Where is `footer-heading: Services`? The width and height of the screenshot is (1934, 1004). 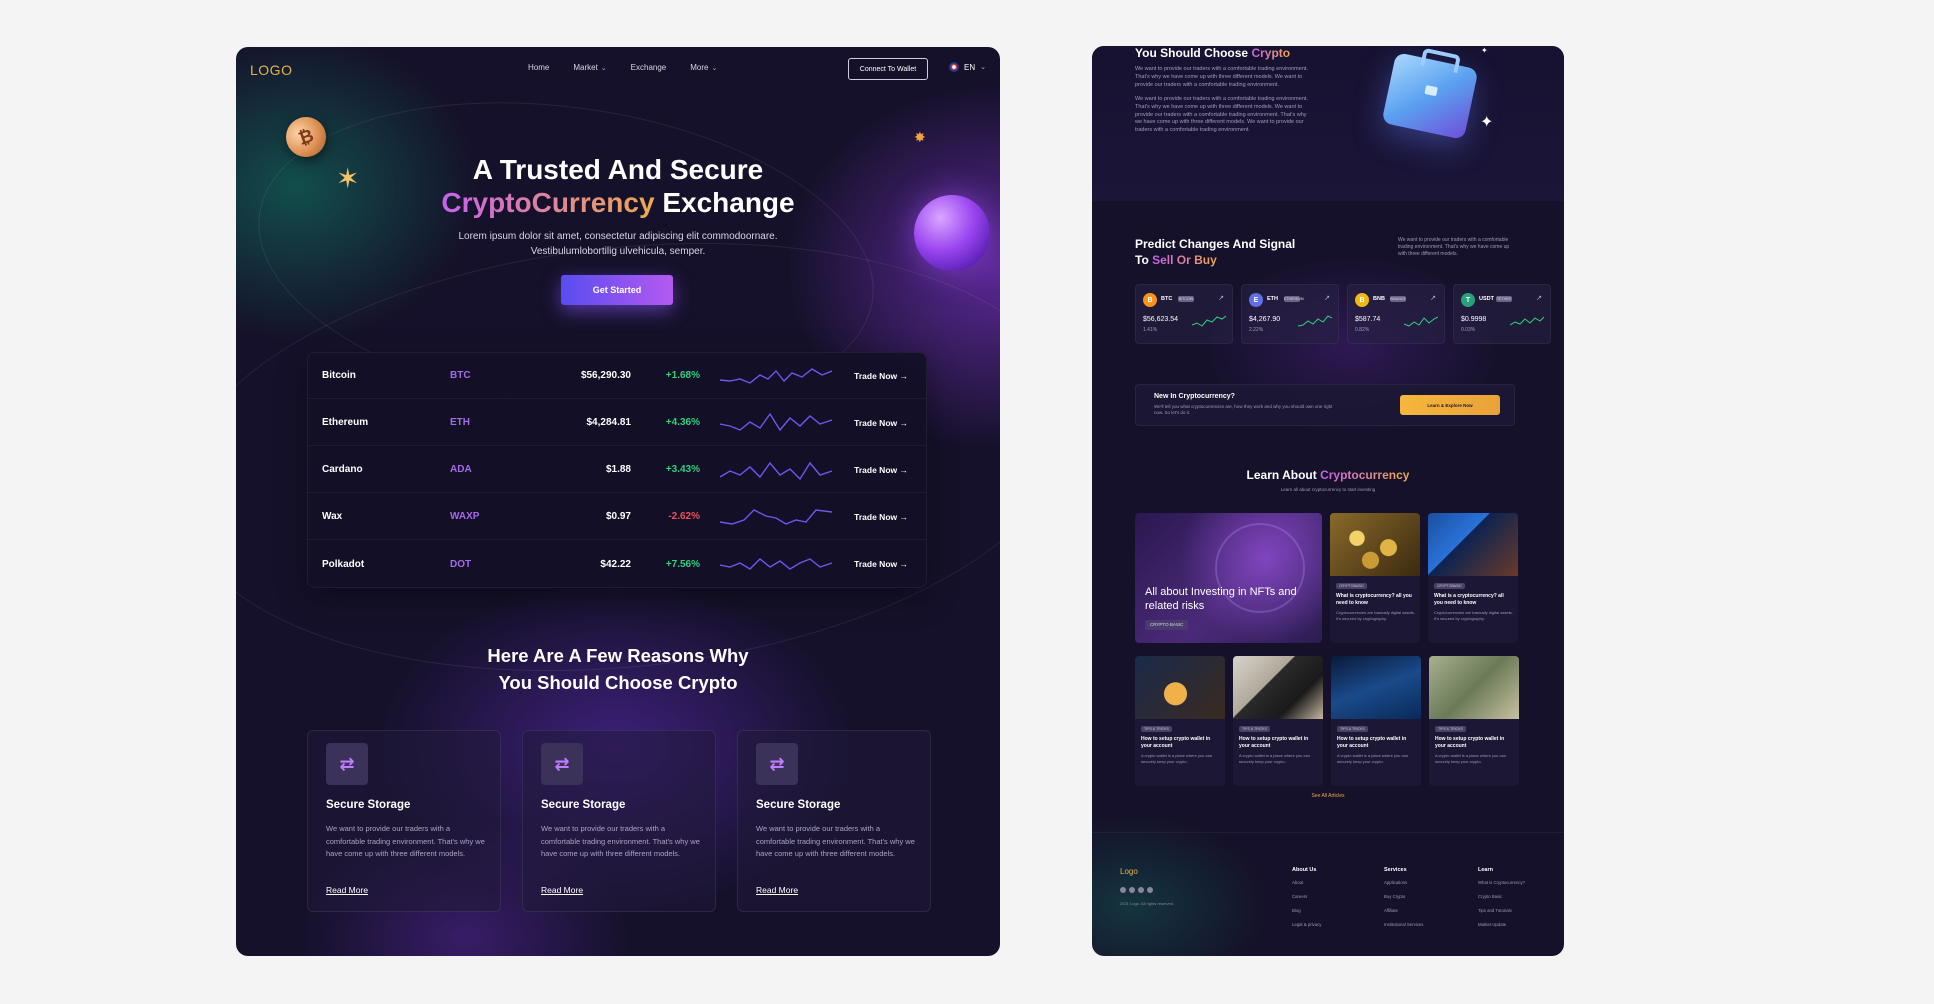
footer-heading: Services is located at coordinates (1395, 870).